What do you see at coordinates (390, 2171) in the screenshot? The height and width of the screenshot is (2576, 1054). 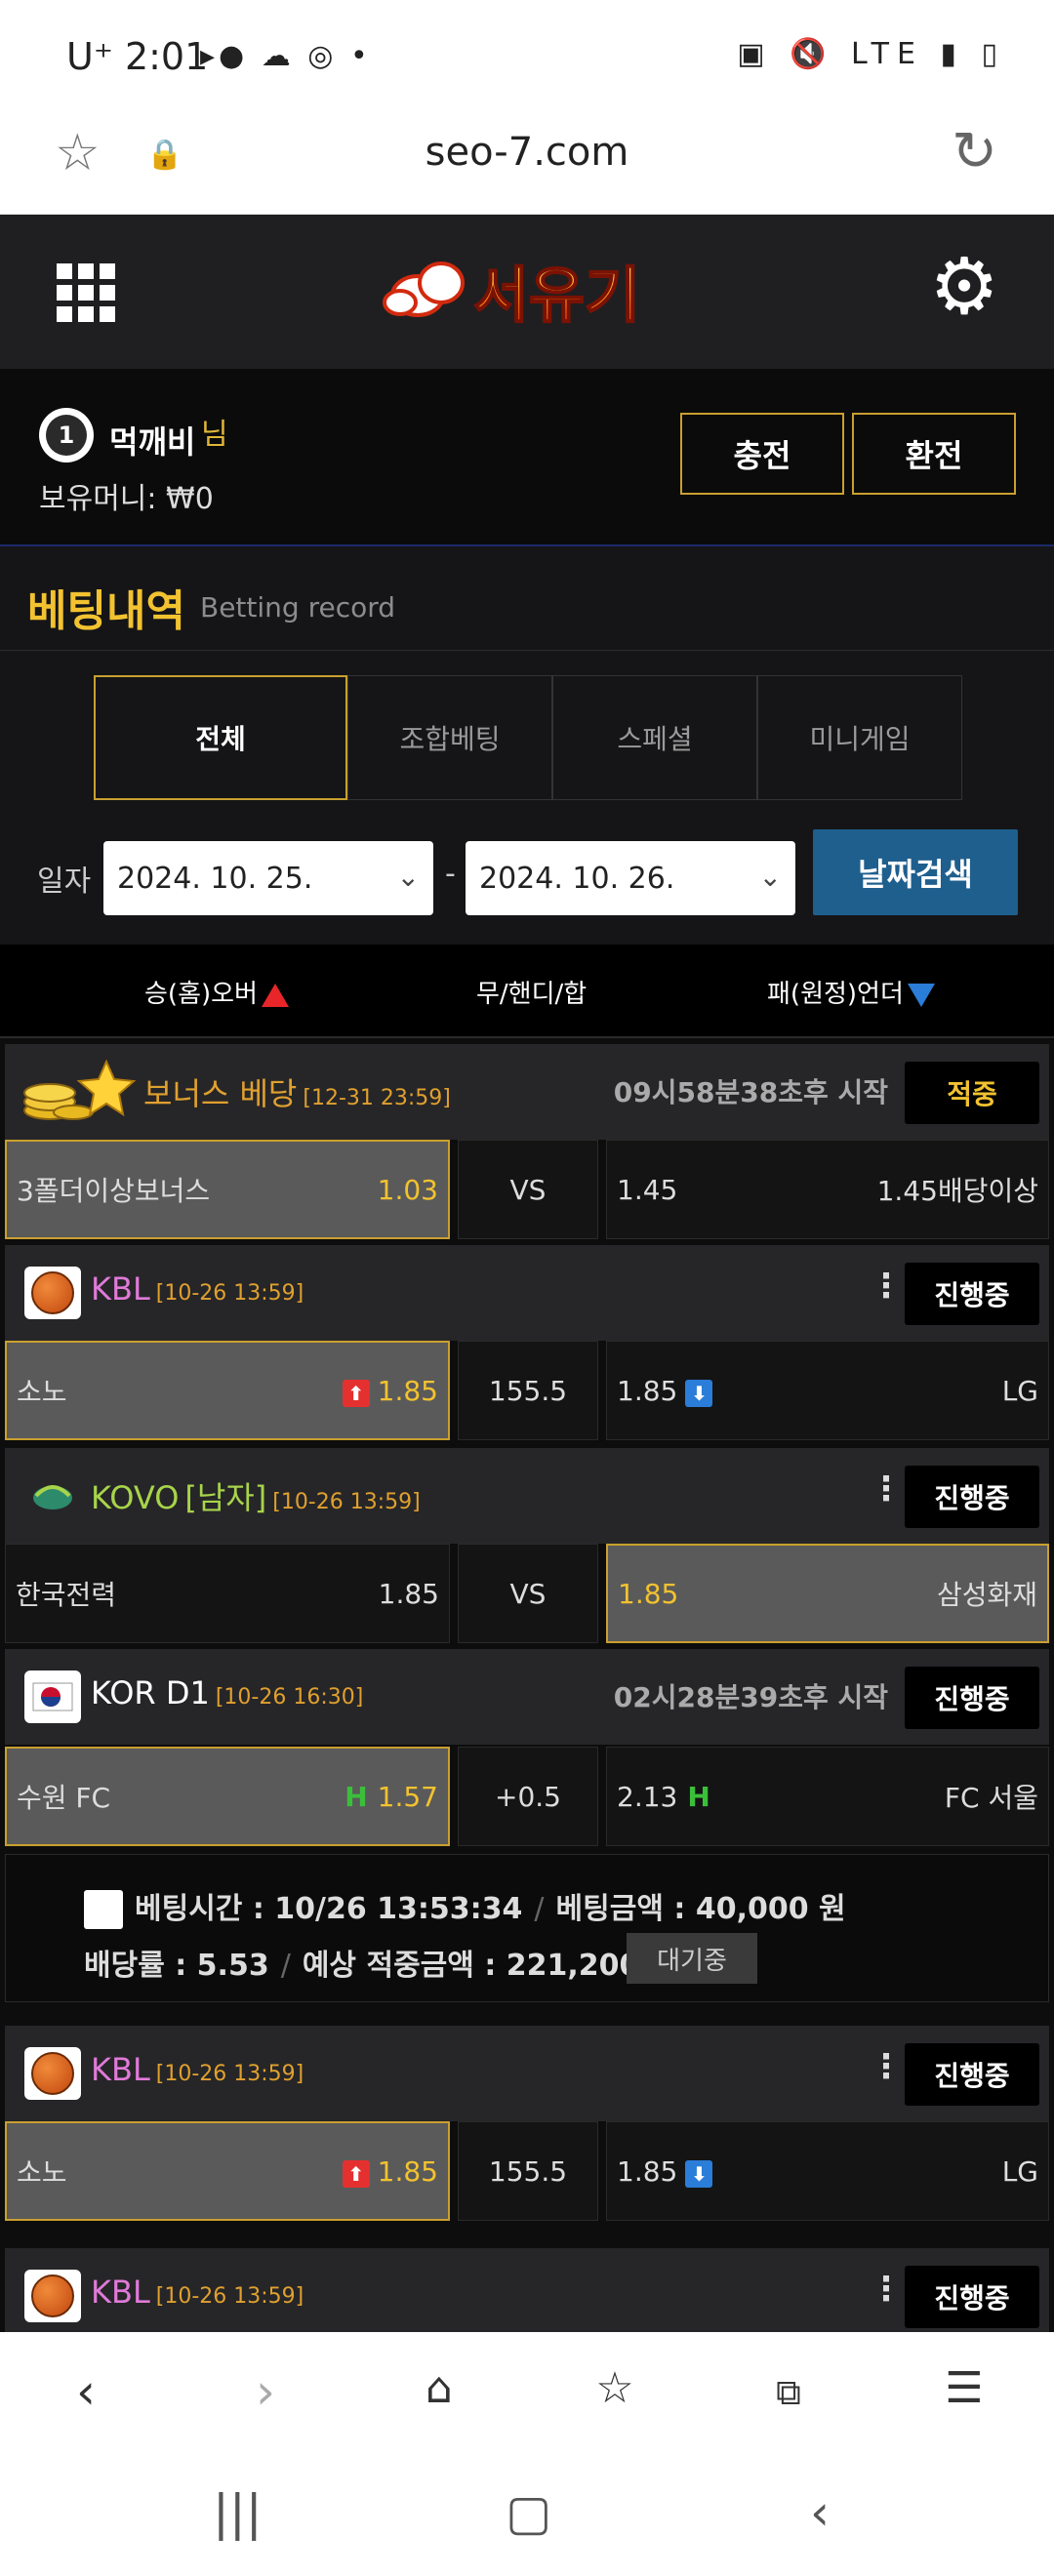 I see `home-odd-wrap: ⬆ 1.85` at bounding box center [390, 2171].